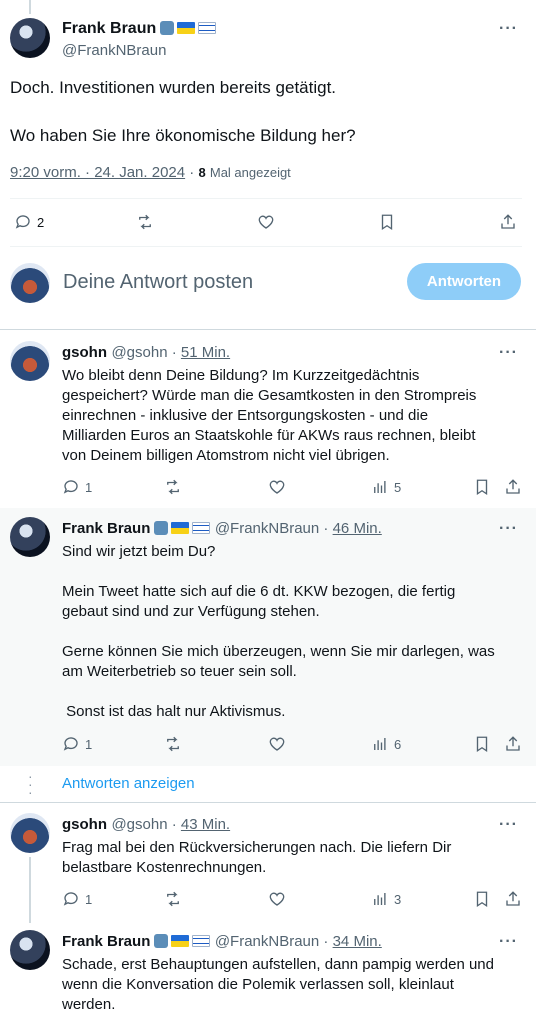 The height and width of the screenshot is (1024, 536). What do you see at coordinates (357, 528) in the screenshot?
I see `reply-time: 46 Min.` at bounding box center [357, 528].